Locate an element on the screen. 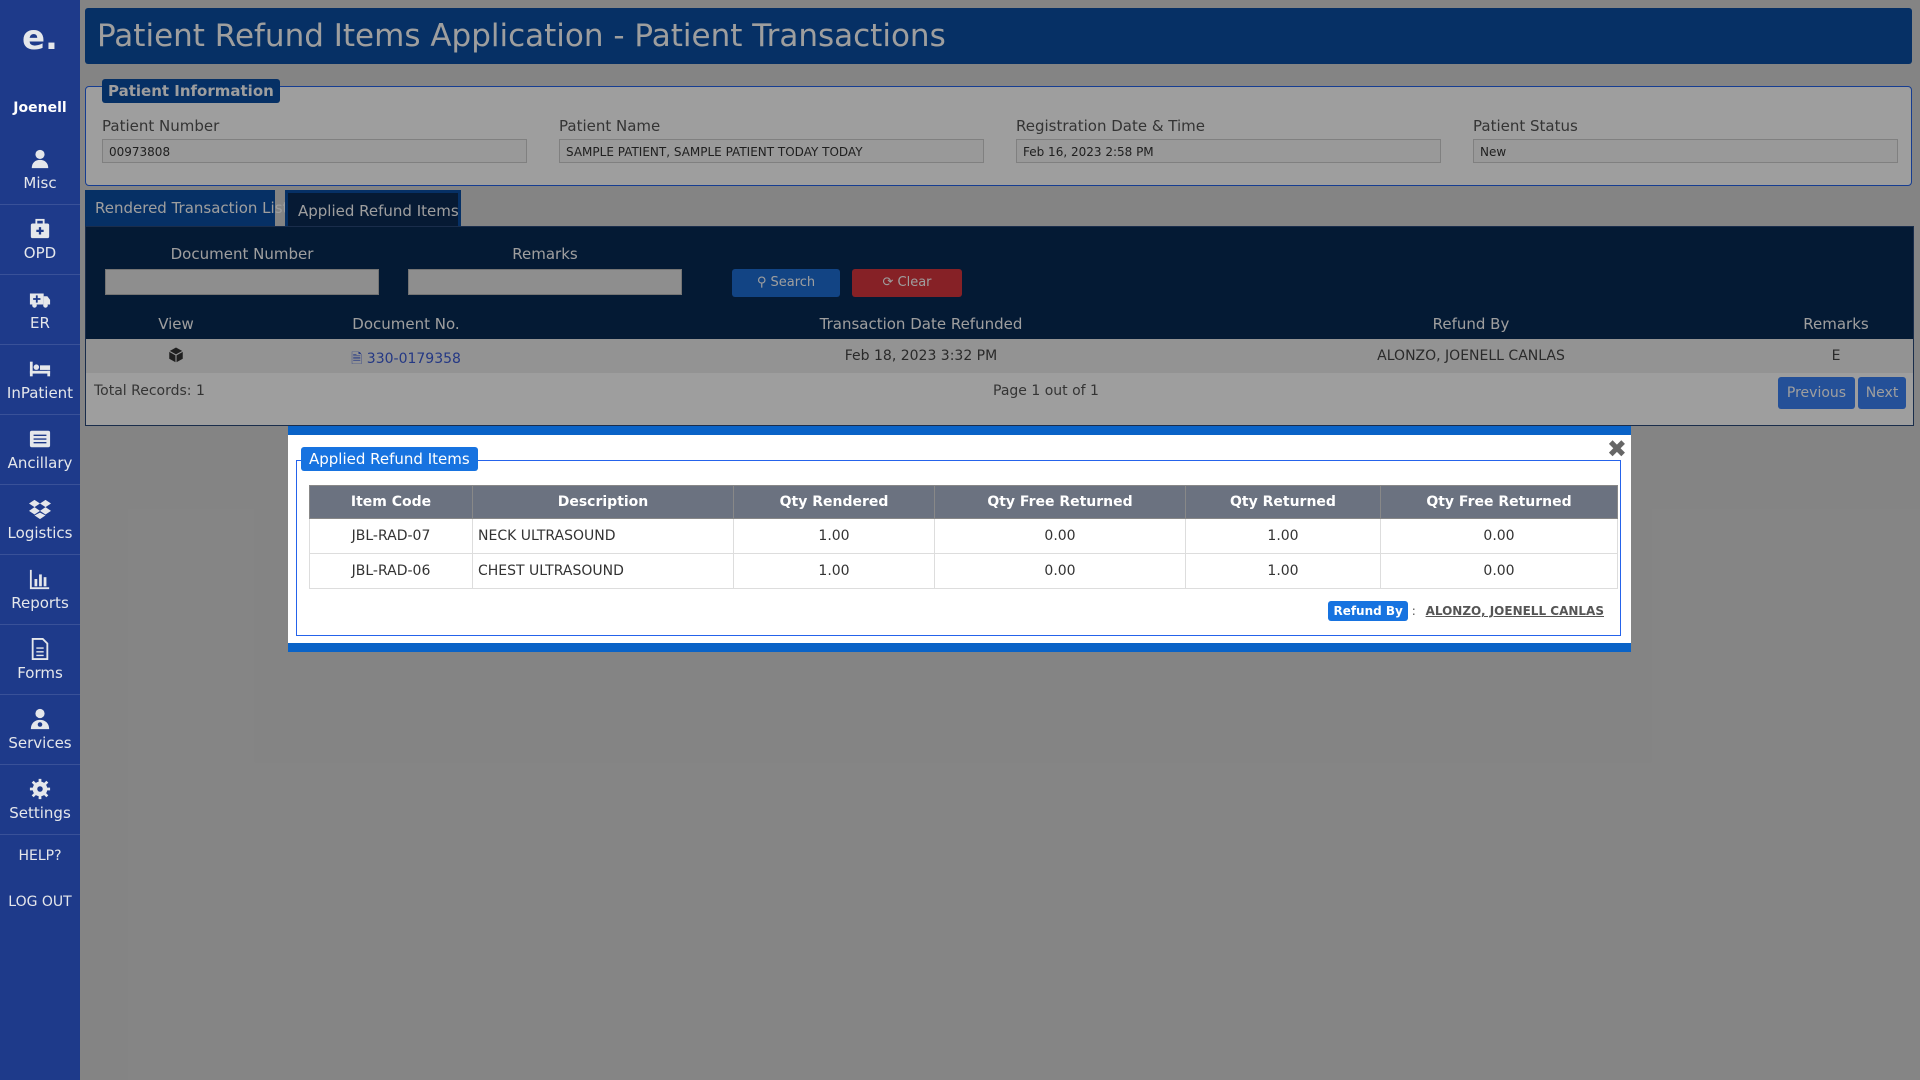 This screenshot has height=1080, width=1920. sidebar-item-label: Misc is located at coordinates (40, 183).